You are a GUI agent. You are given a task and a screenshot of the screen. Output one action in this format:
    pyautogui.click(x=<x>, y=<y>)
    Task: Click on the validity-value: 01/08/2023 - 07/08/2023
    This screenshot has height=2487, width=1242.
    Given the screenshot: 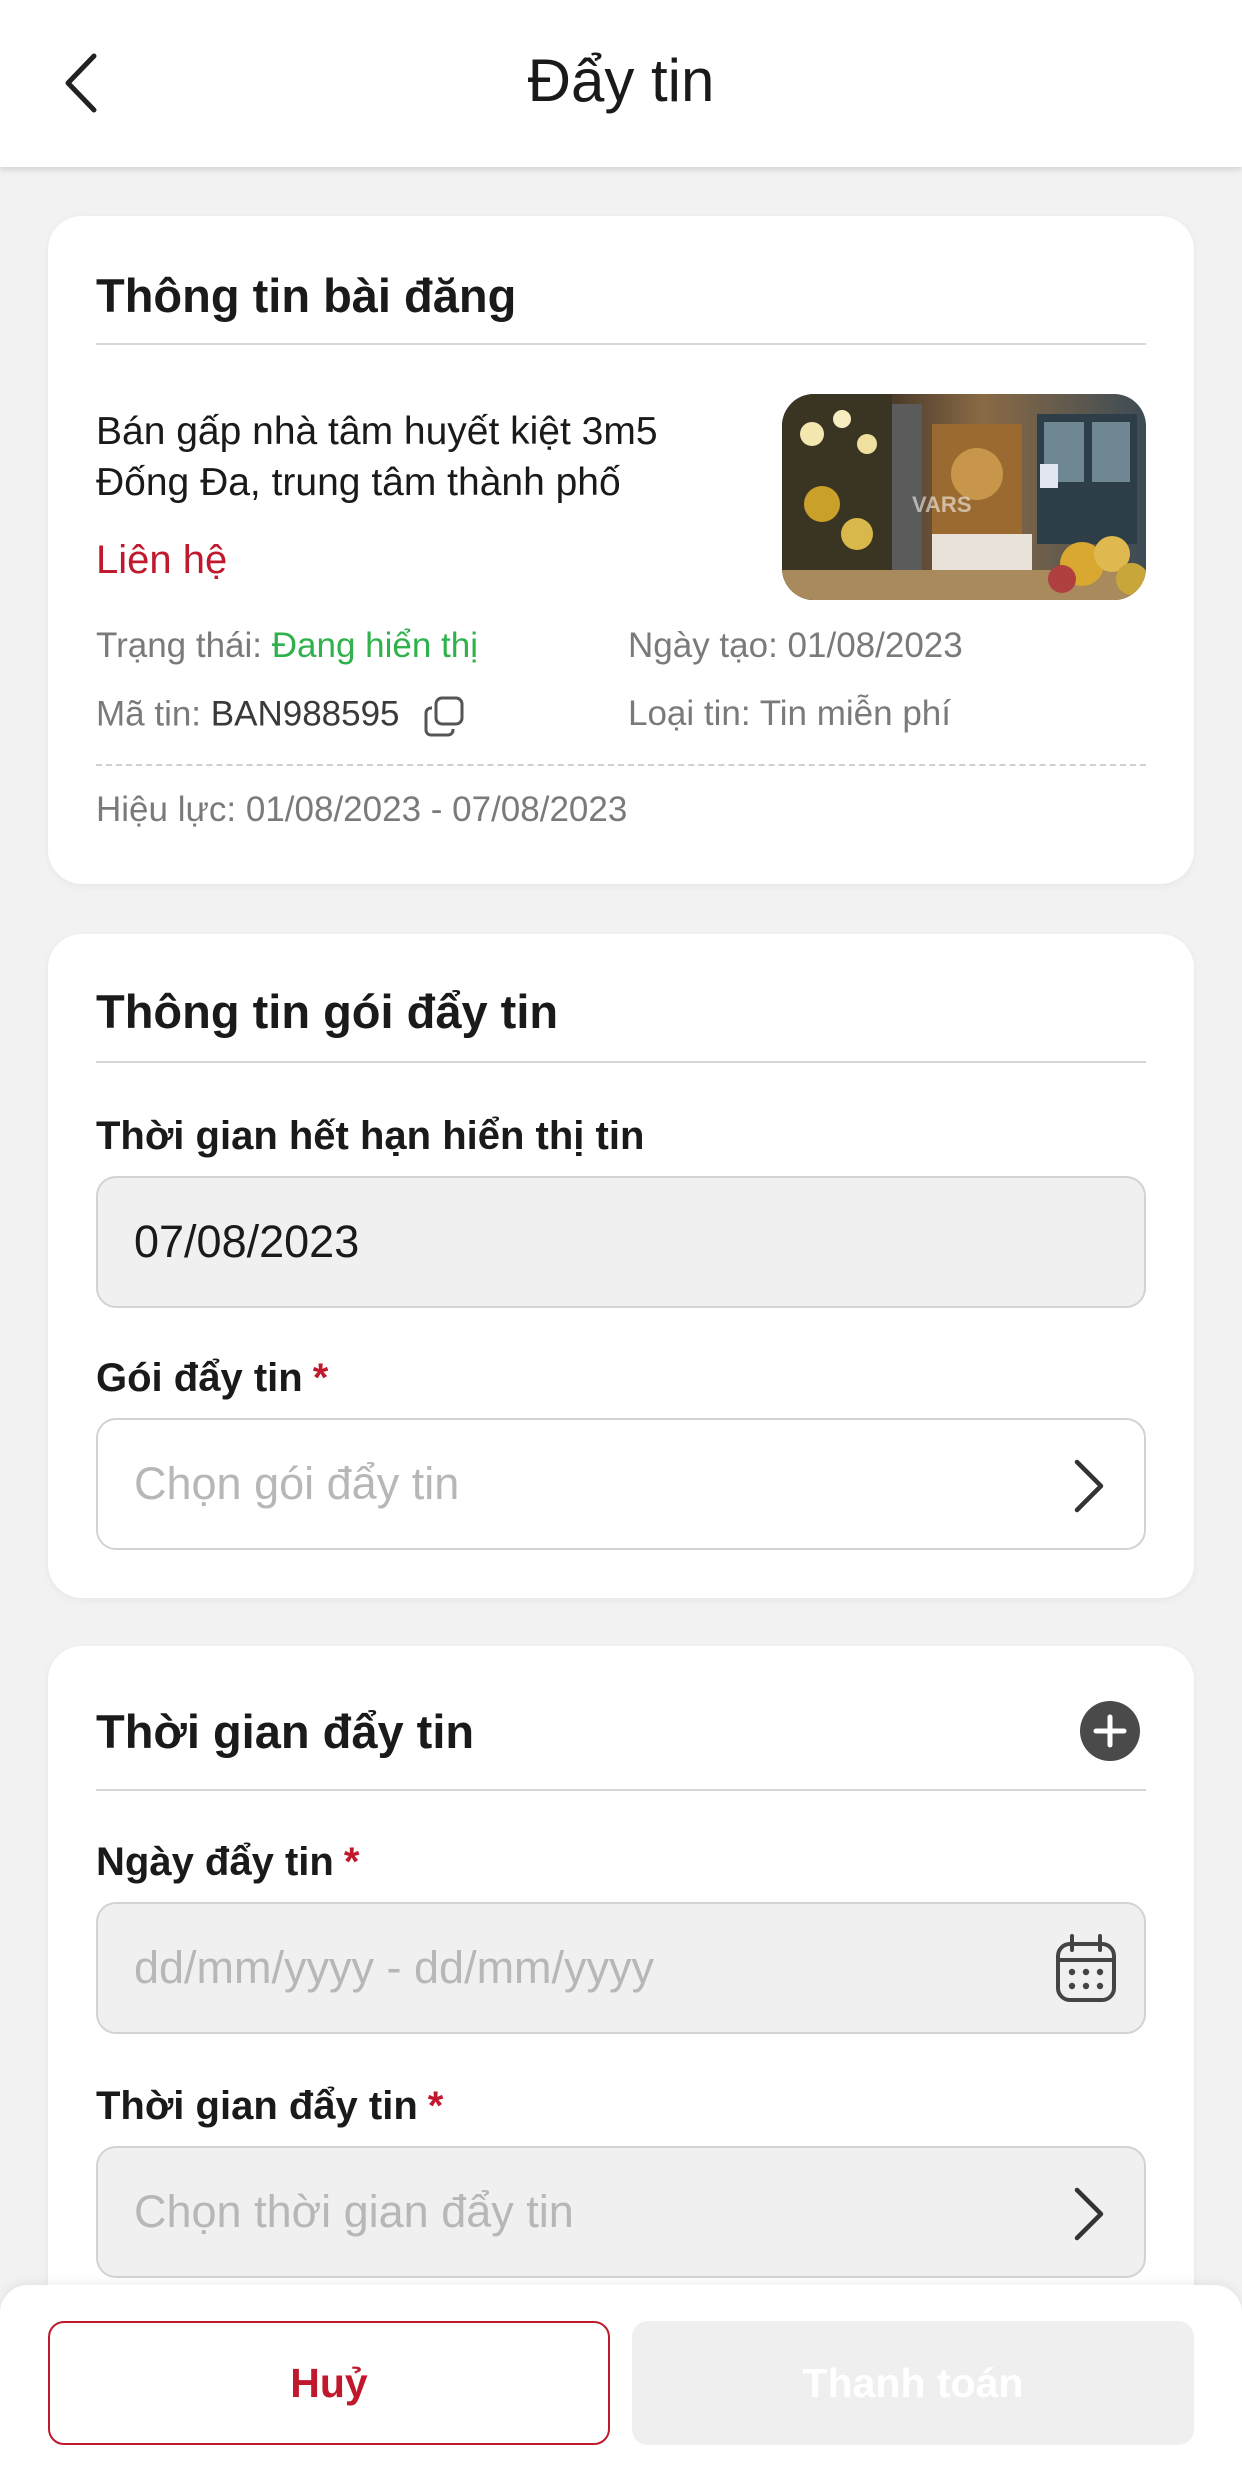 What is the action you would take?
    pyautogui.click(x=436, y=809)
    